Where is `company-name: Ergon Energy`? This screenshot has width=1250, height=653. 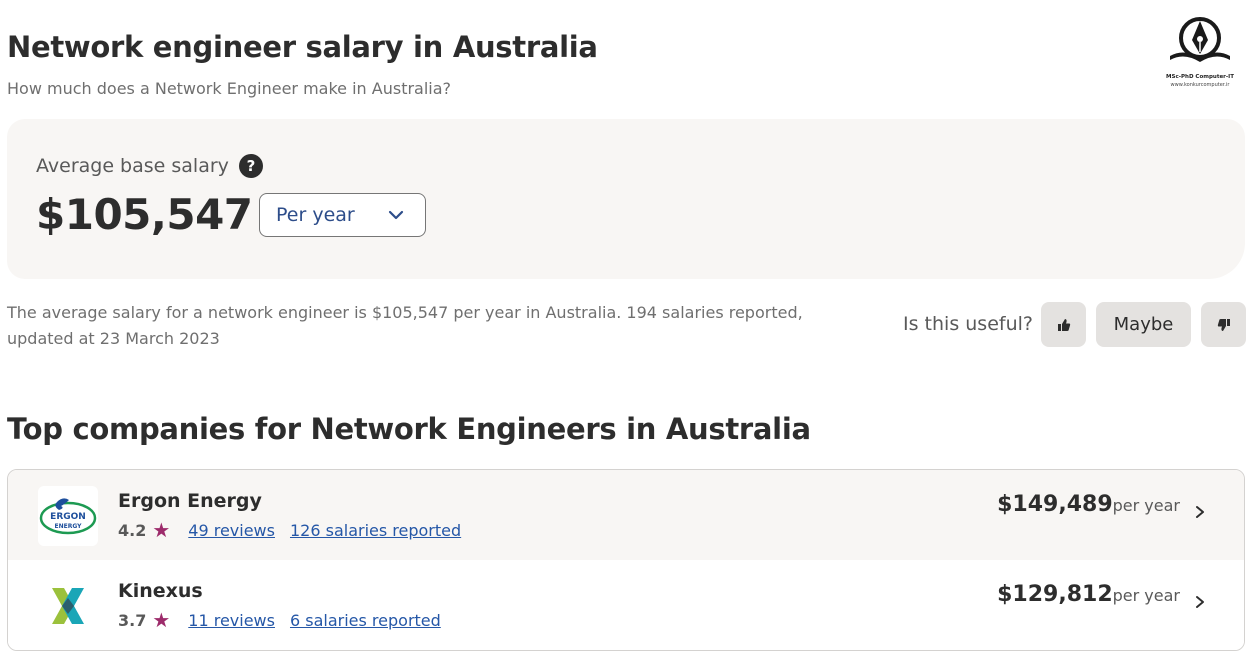
company-name: Ergon Energy is located at coordinates (190, 501).